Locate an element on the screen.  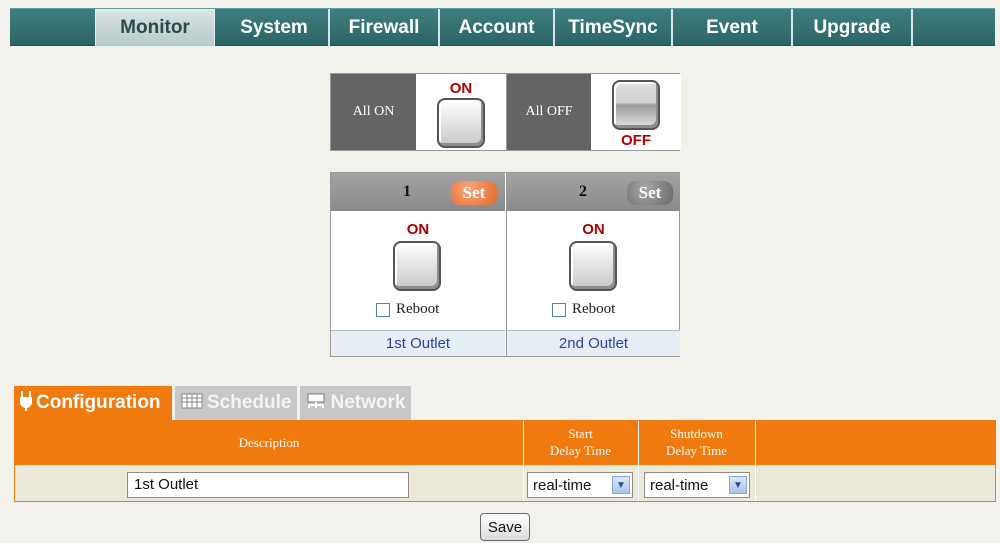
start-delay-value: real-time is located at coordinates (562, 485).